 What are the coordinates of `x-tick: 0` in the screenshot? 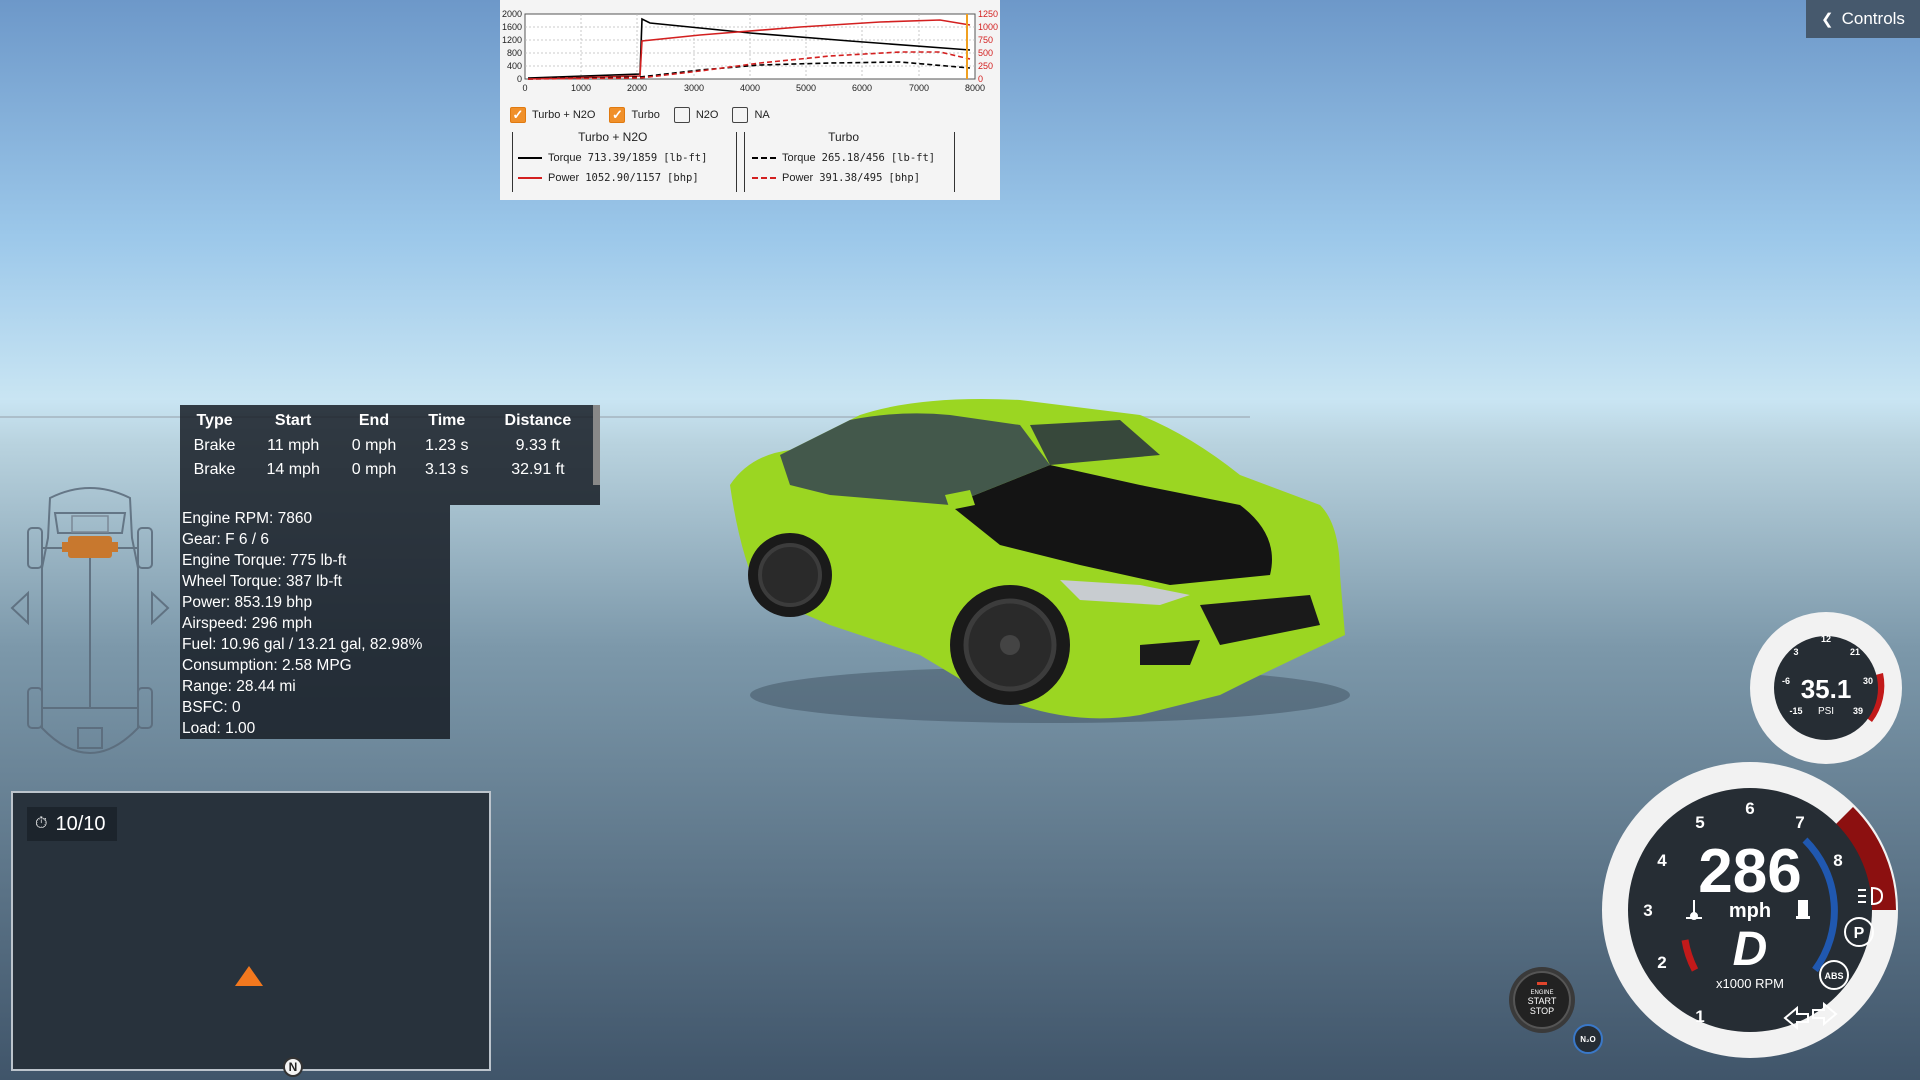 It's located at (524, 88).